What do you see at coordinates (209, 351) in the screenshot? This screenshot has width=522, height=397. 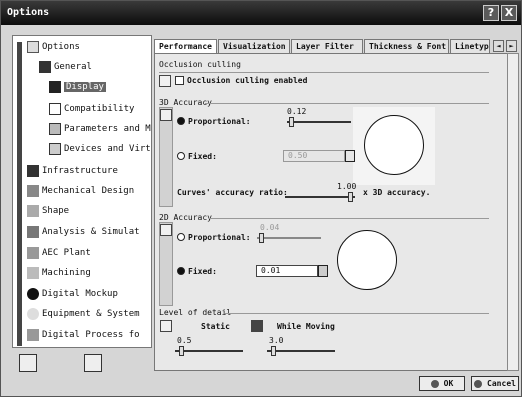 I see `lod-static-slider` at bounding box center [209, 351].